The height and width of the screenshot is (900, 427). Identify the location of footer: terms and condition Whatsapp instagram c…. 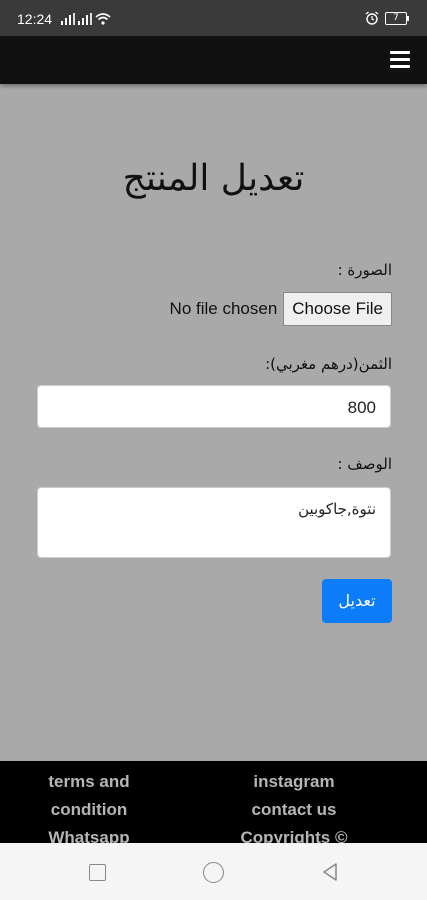
(213, 802).